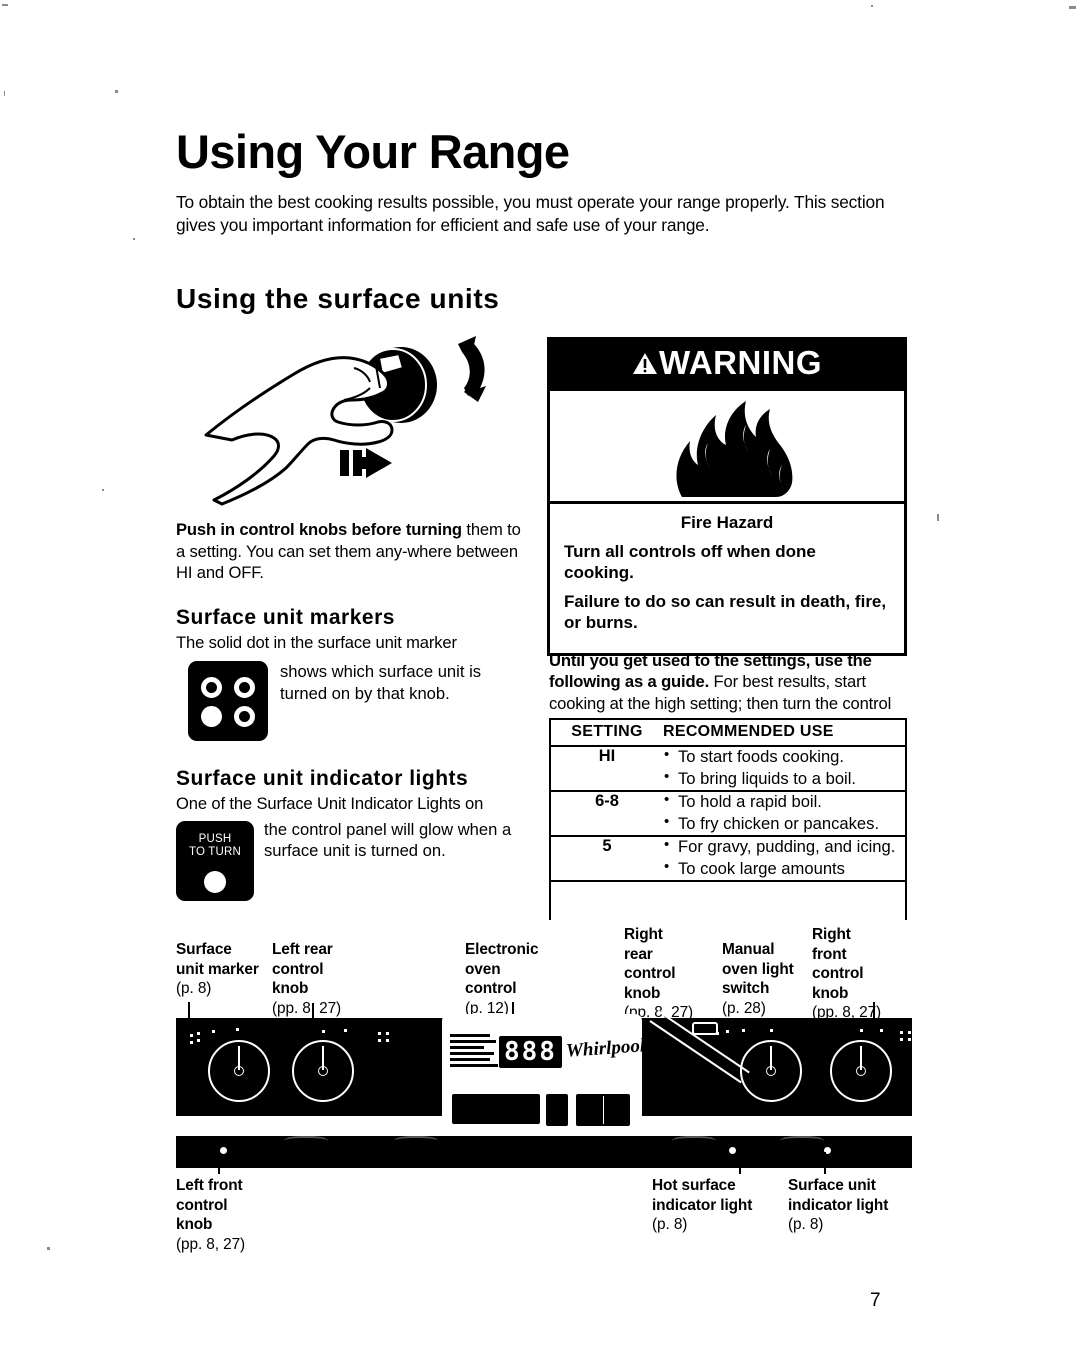  I want to click on list-item: To bring liquids to a boil., so click(784, 779).